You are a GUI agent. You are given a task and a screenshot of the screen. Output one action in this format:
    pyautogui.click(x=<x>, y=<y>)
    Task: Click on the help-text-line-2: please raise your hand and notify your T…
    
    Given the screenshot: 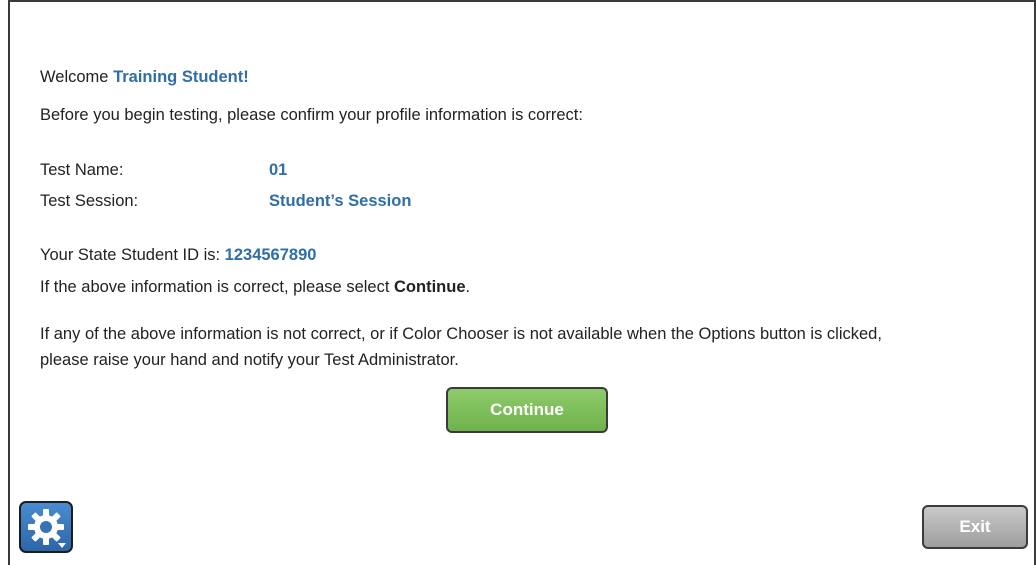 What is the action you would take?
    pyautogui.click(x=249, y=360)
    